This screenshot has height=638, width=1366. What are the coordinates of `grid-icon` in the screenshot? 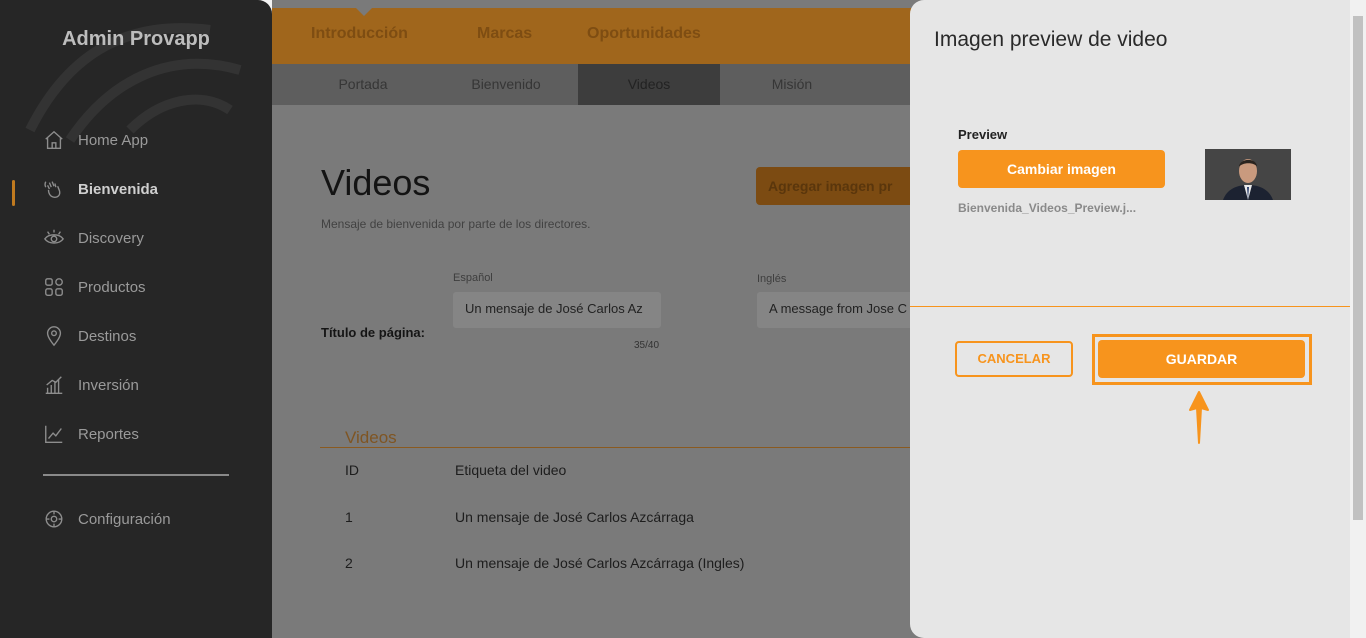 It's located at (54, 287).